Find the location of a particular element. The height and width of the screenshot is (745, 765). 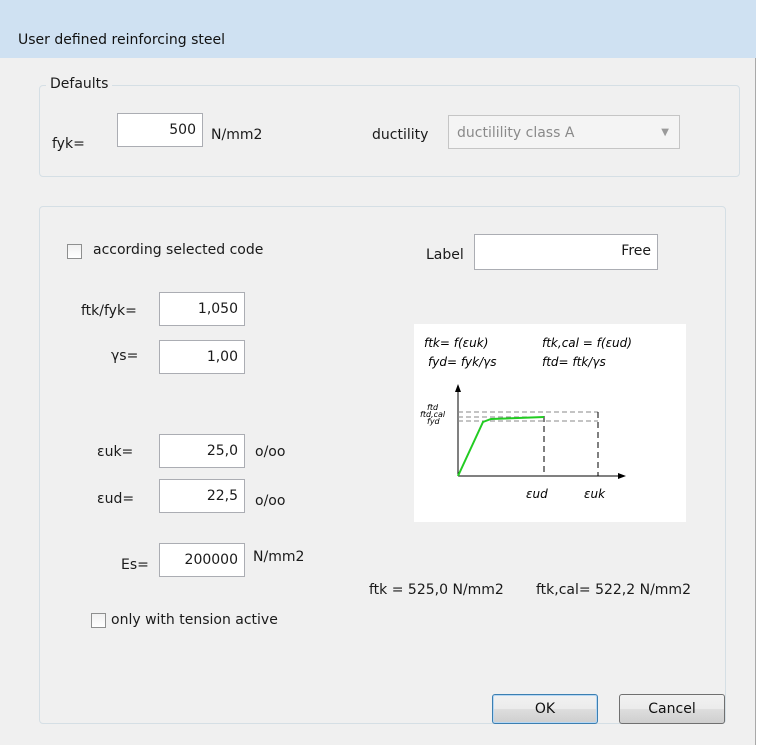

eud-unit: o/oo is located at coordinates (270, 501).